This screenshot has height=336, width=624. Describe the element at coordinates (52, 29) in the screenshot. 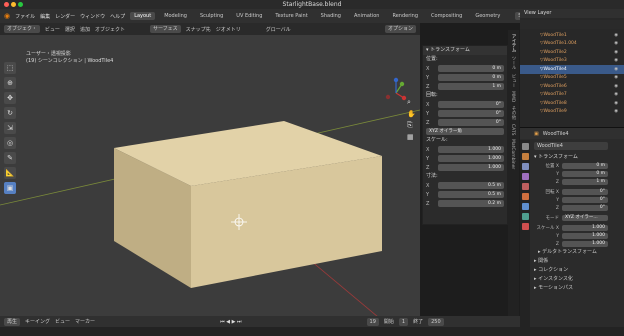

I see `menu-view: ビュー` at that location.